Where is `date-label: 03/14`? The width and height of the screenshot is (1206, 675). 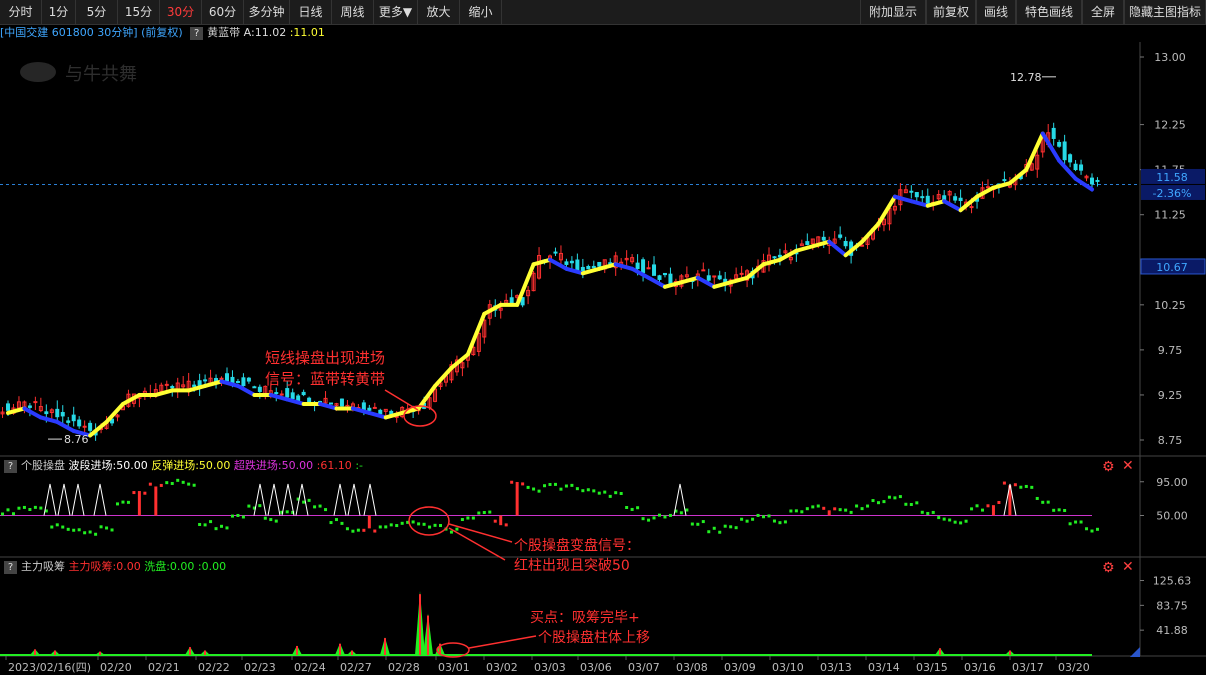 date-label: 03/14 is located at coordinates (884, 667).